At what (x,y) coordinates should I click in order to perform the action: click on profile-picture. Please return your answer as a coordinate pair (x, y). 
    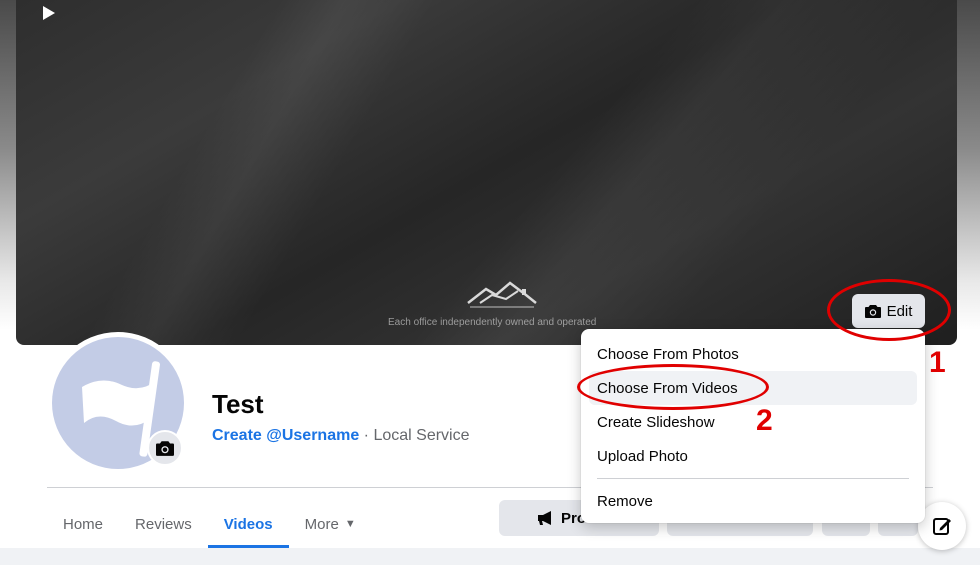
    Looking at the image, I should click on (118, 403).